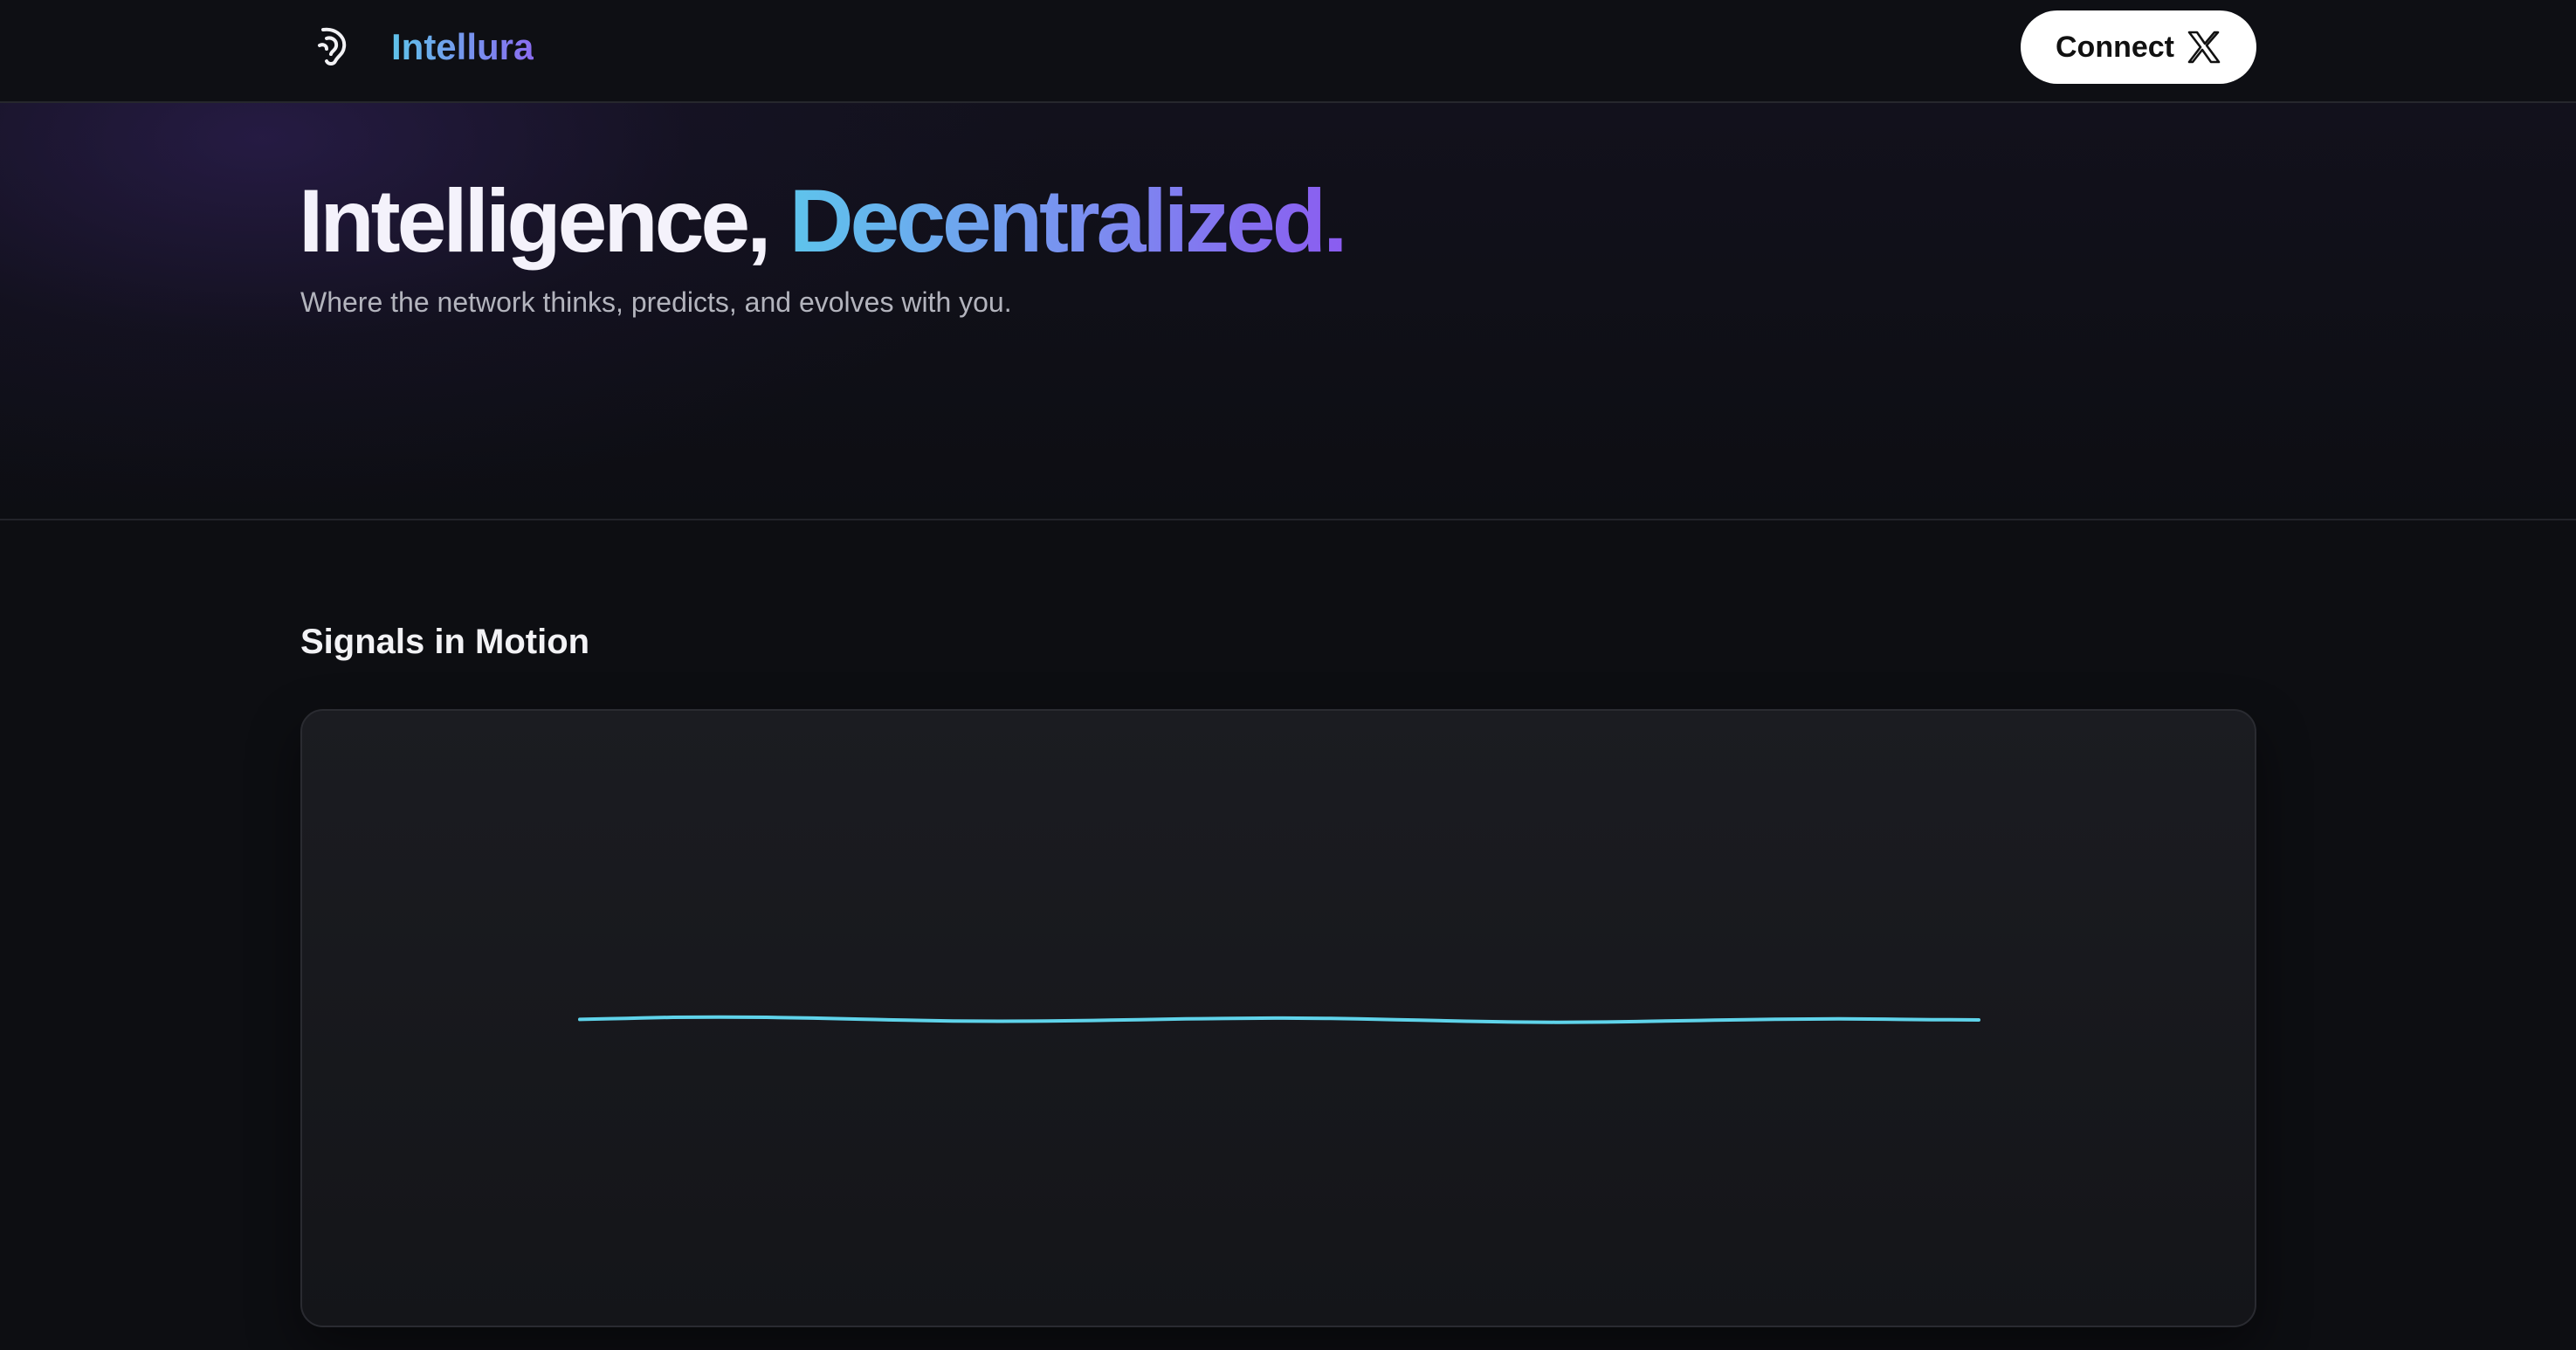 Image resolution: width=2576 pixels, height=1350 pixels. What do you see at coordinates (1288, 51) in the screenshot?
I see `top-nav: Intellura Connect` at bounding box center [1288, 51].